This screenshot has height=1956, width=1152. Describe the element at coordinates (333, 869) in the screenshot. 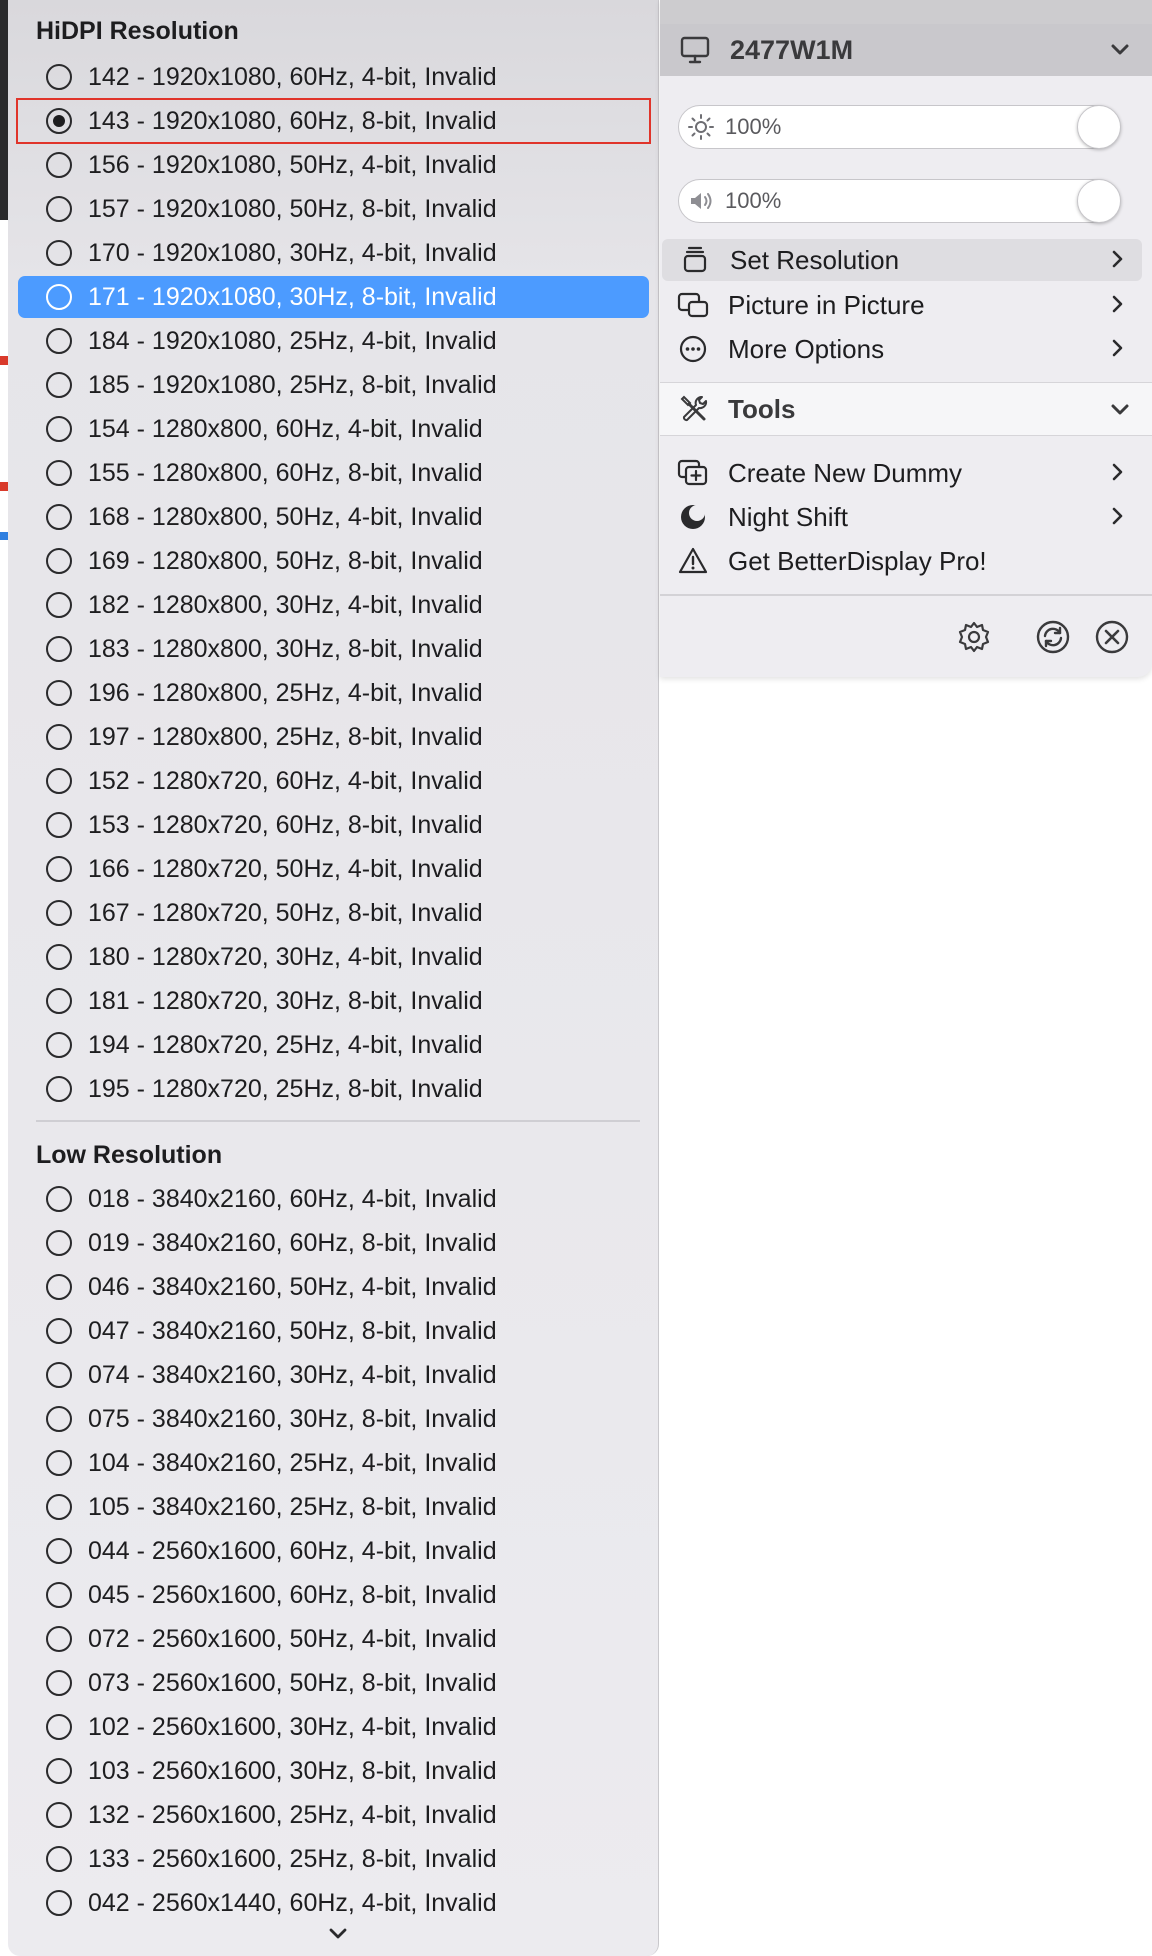

I see `resolution-option: 166 - 1280x720, 50Hz, 4-bit, Invalid` at that location.